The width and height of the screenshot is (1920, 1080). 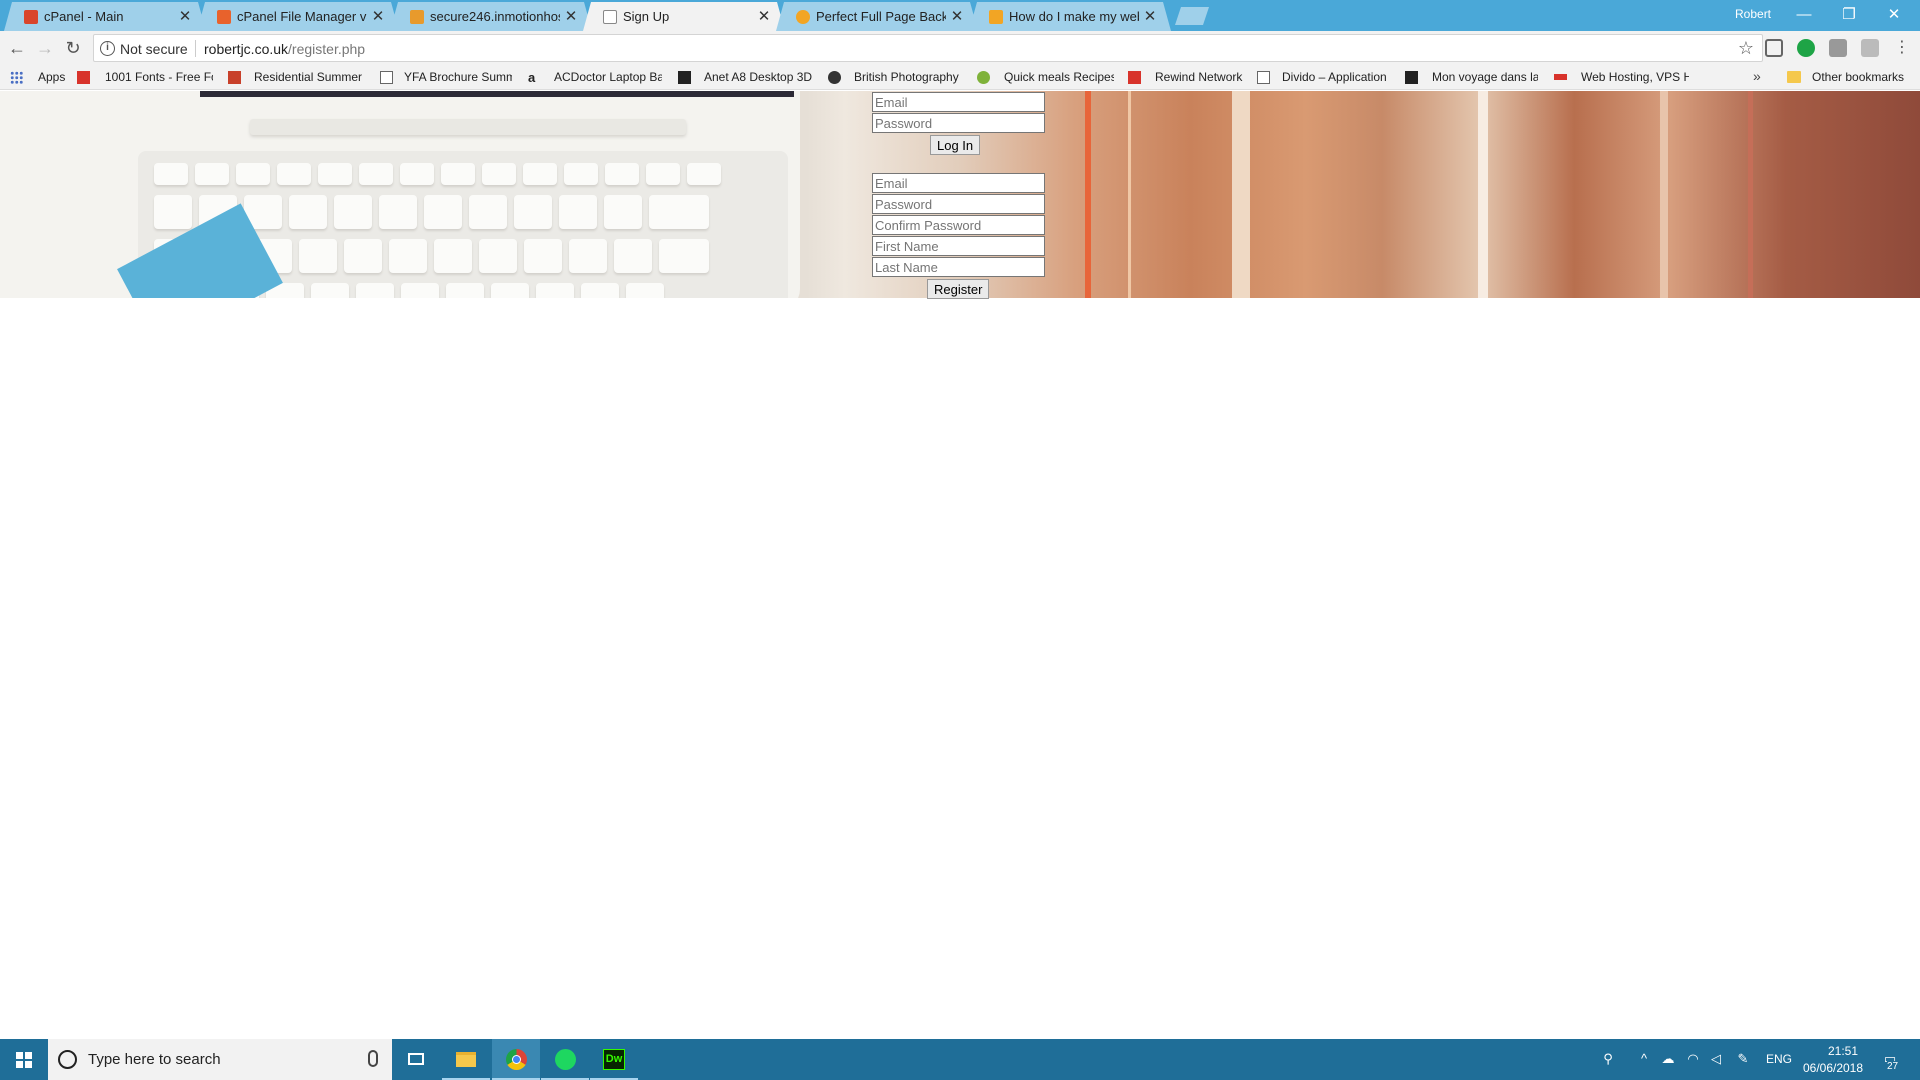 What do you see at coordinates (1644, 1059) in the screenshot?
I see `chevron-up-icon: ^` at bounding box center [1644, 1059].